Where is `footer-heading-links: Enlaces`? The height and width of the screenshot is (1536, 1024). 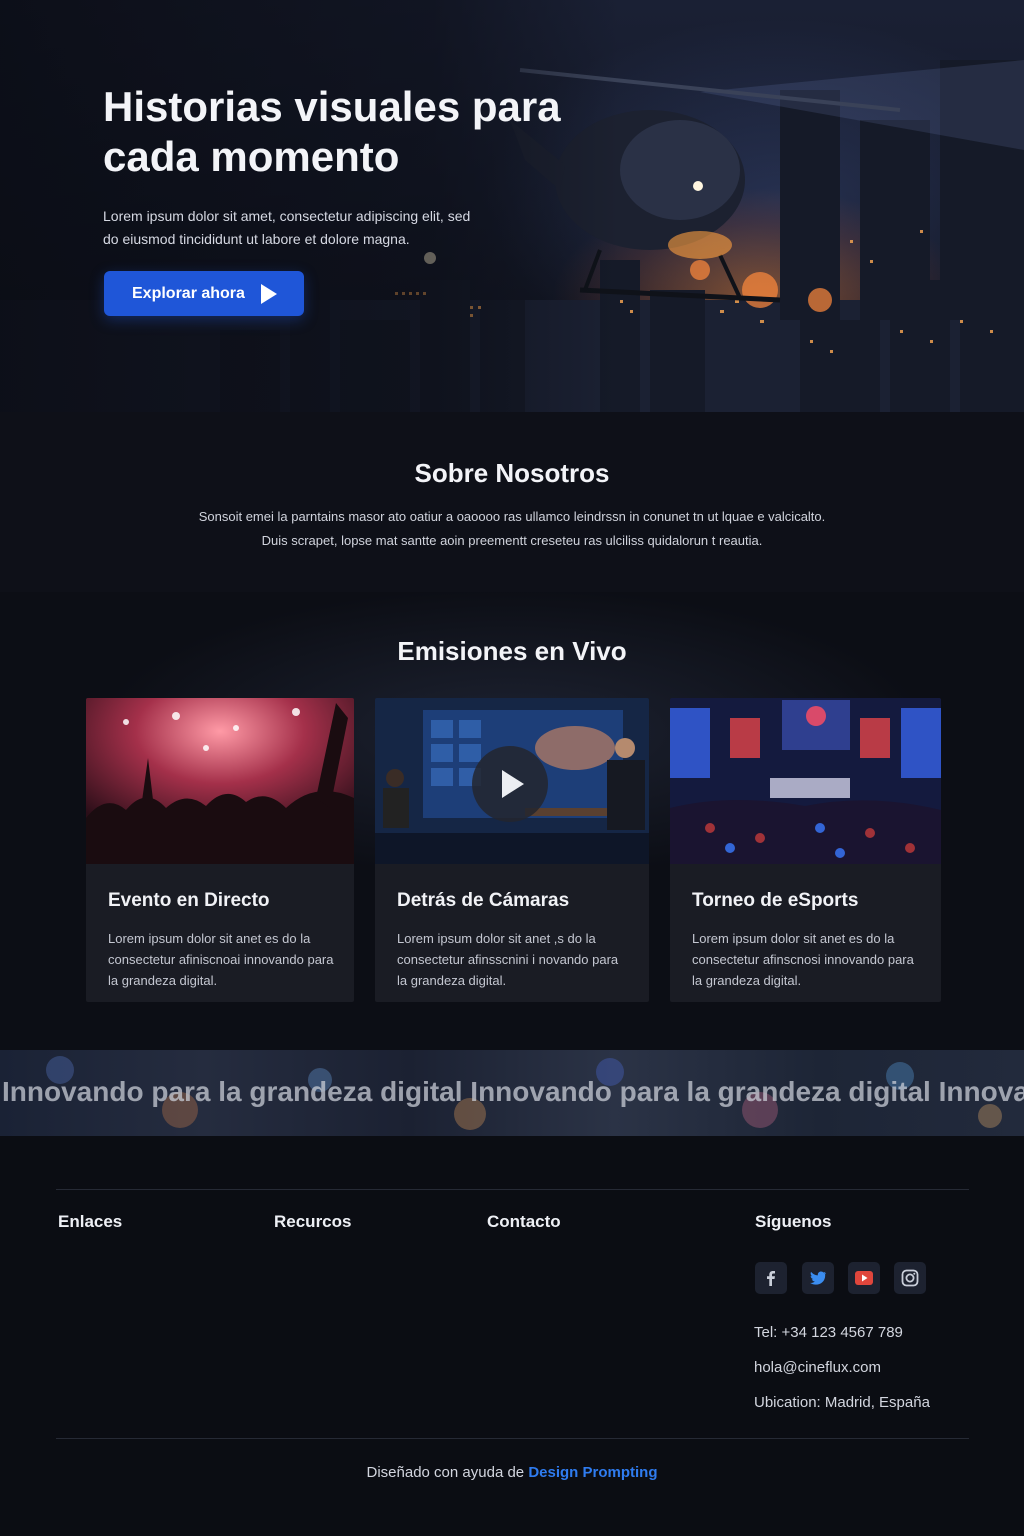 footer-heading-links: Enlaces is located at coordinates (90, 1221).